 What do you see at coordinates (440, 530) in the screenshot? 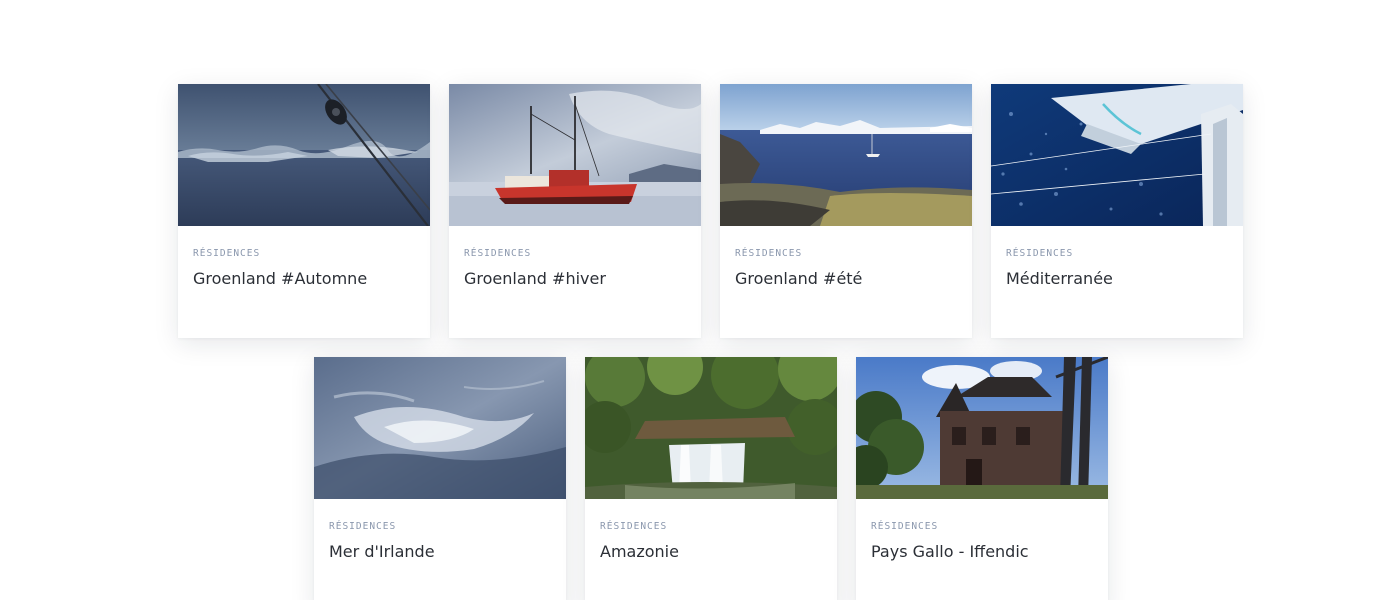
I see `card-body: Résidences Mer d'Irlande` at bounding box center [440, 530].